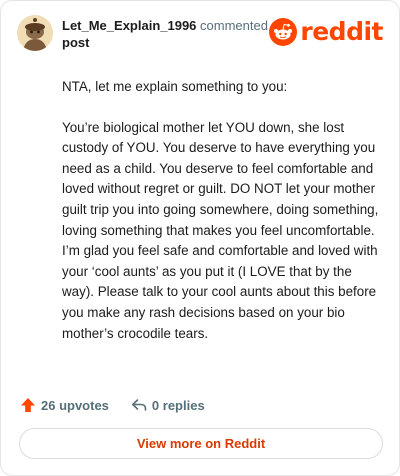  What do you see at coordinates (28, 405) in the screenshot?
I see `upvote-arrow-icon` at bounding box center [28, 405].